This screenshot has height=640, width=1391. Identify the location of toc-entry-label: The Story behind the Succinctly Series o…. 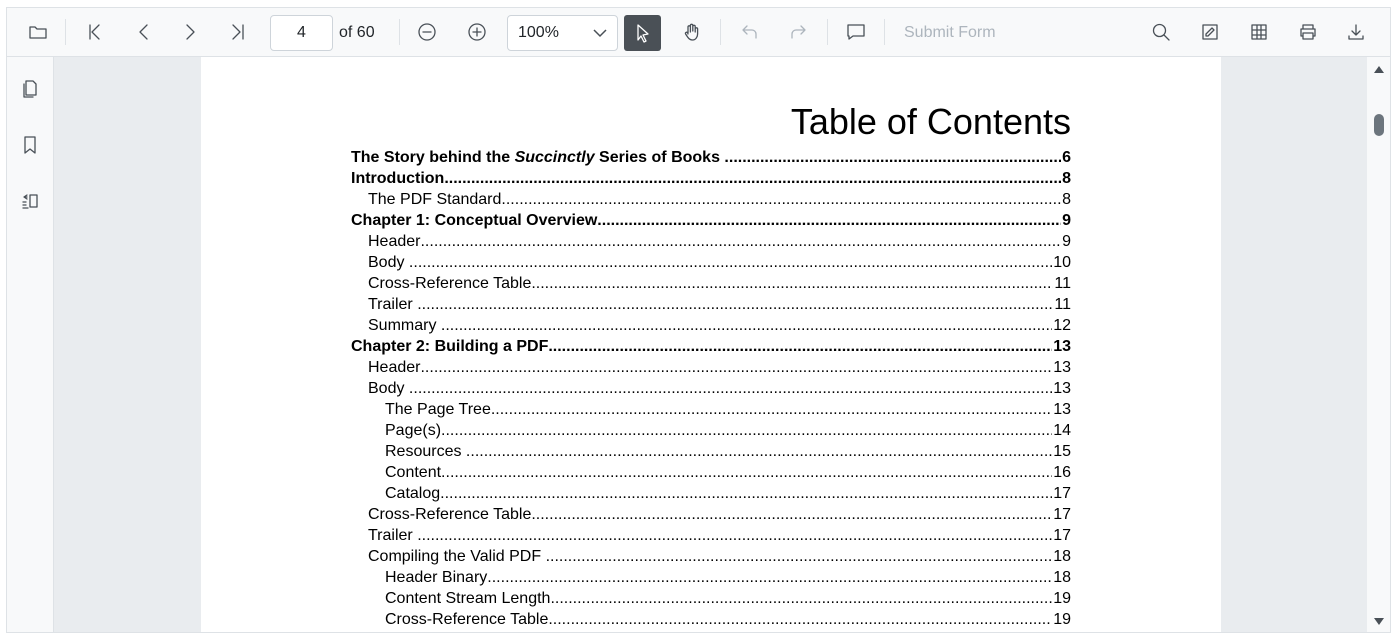
(537, 157).